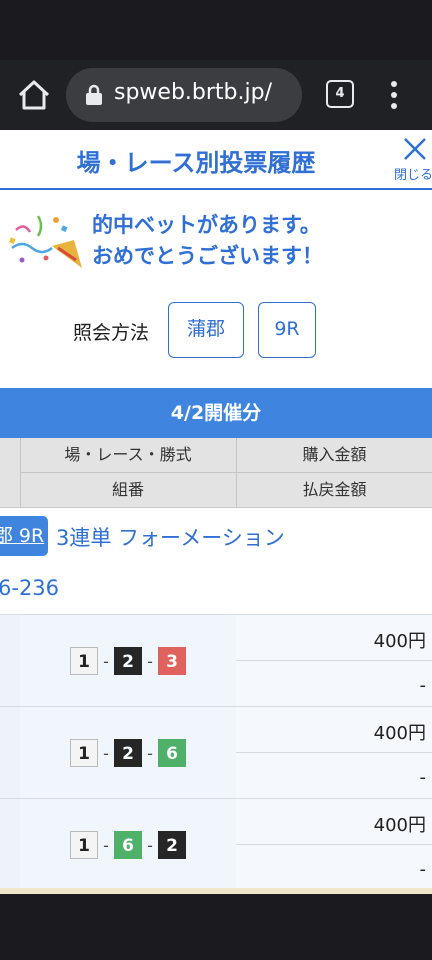 The image size is (432, 960). I want to click on browser-toolbar: spweb.brtb.jp/ 4, so click(216, 95).